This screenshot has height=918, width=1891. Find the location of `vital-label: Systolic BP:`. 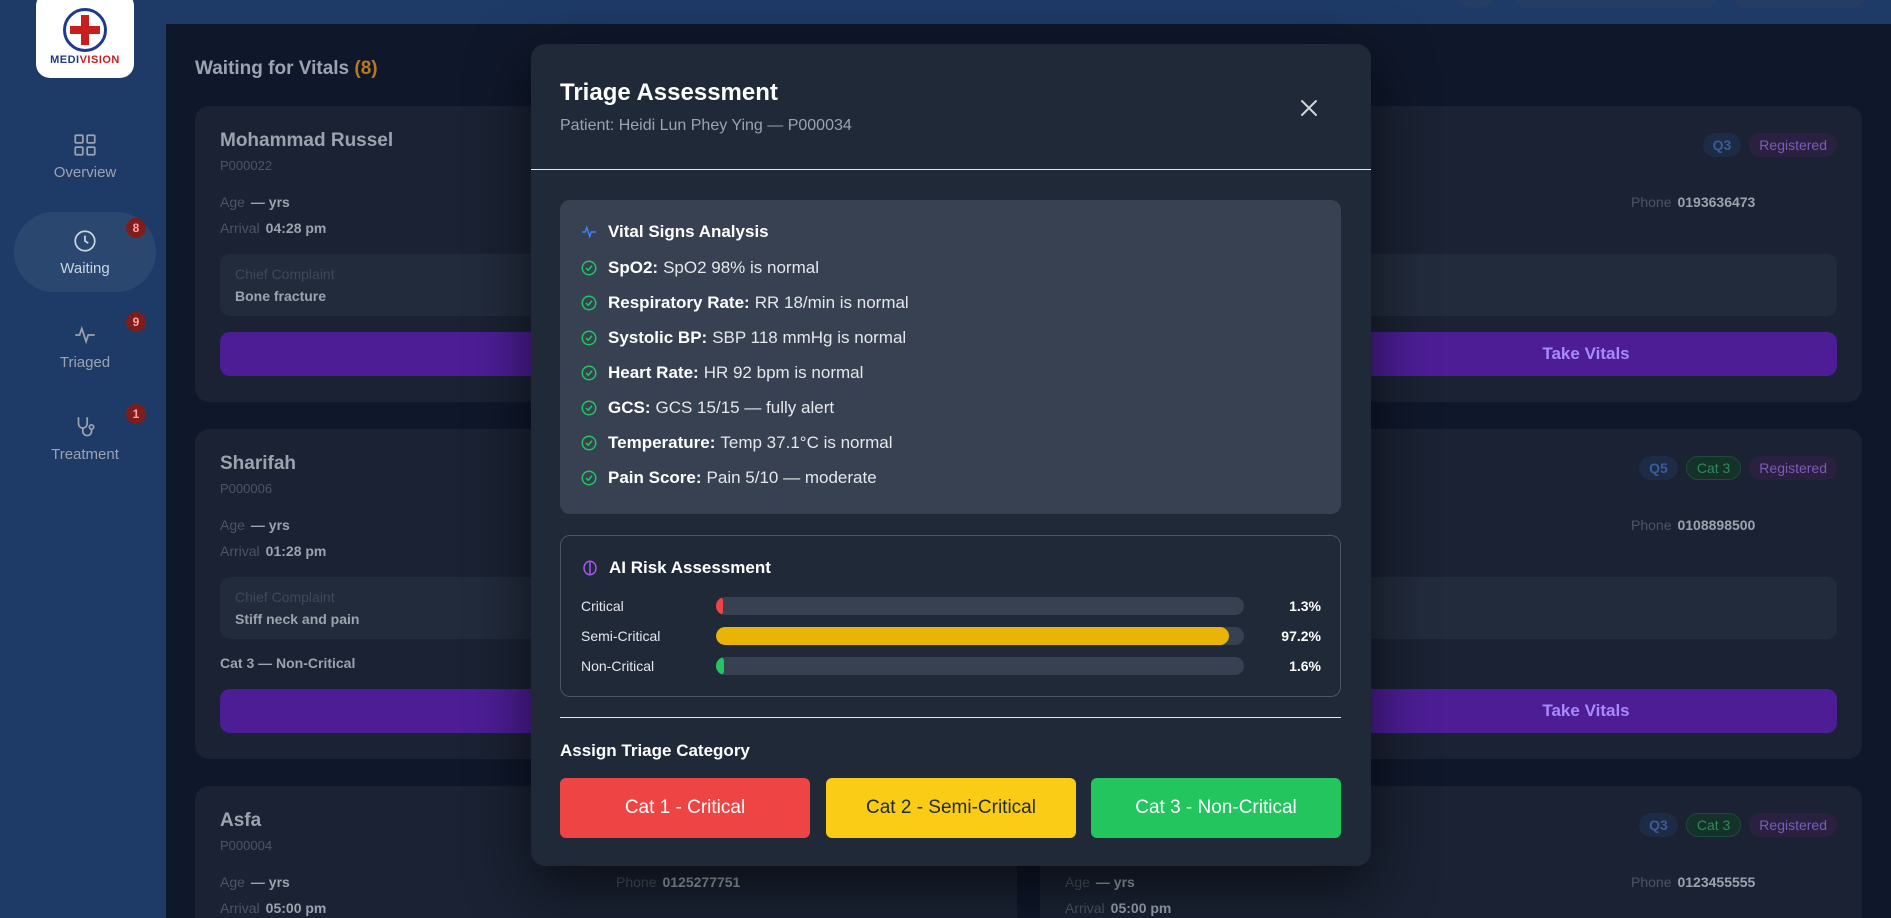

vital-label: Systolic BP: is located at coordinates (658, 337).